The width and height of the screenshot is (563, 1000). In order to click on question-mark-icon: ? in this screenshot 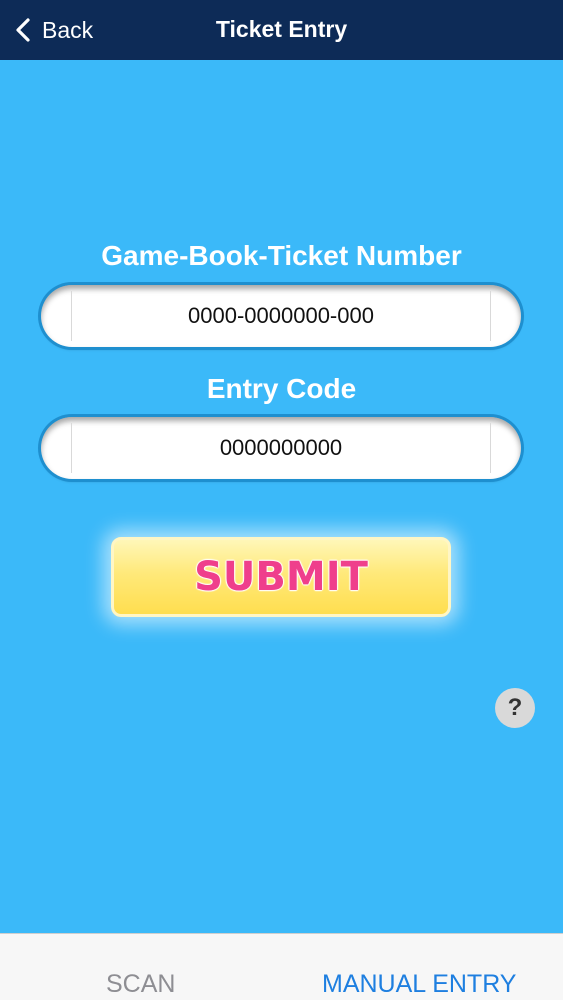, I will do `click(515, 708)`.